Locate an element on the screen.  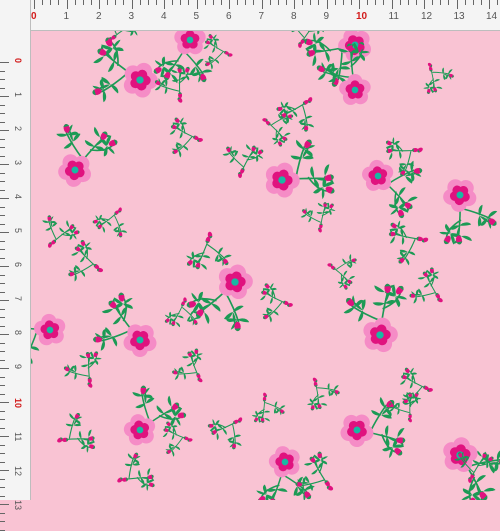
vertical-ruler: 0 1 2 3 4 5 6 7 8 9 10 11 12 13 is located at coordinates (15, 265).